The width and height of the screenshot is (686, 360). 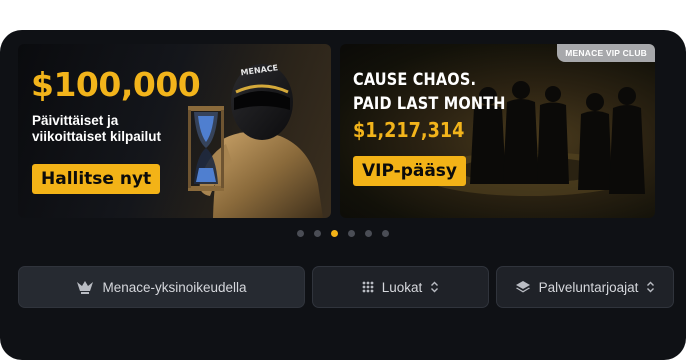 I want to click on prize-amount: $100,000, so click(x=116, y=84).